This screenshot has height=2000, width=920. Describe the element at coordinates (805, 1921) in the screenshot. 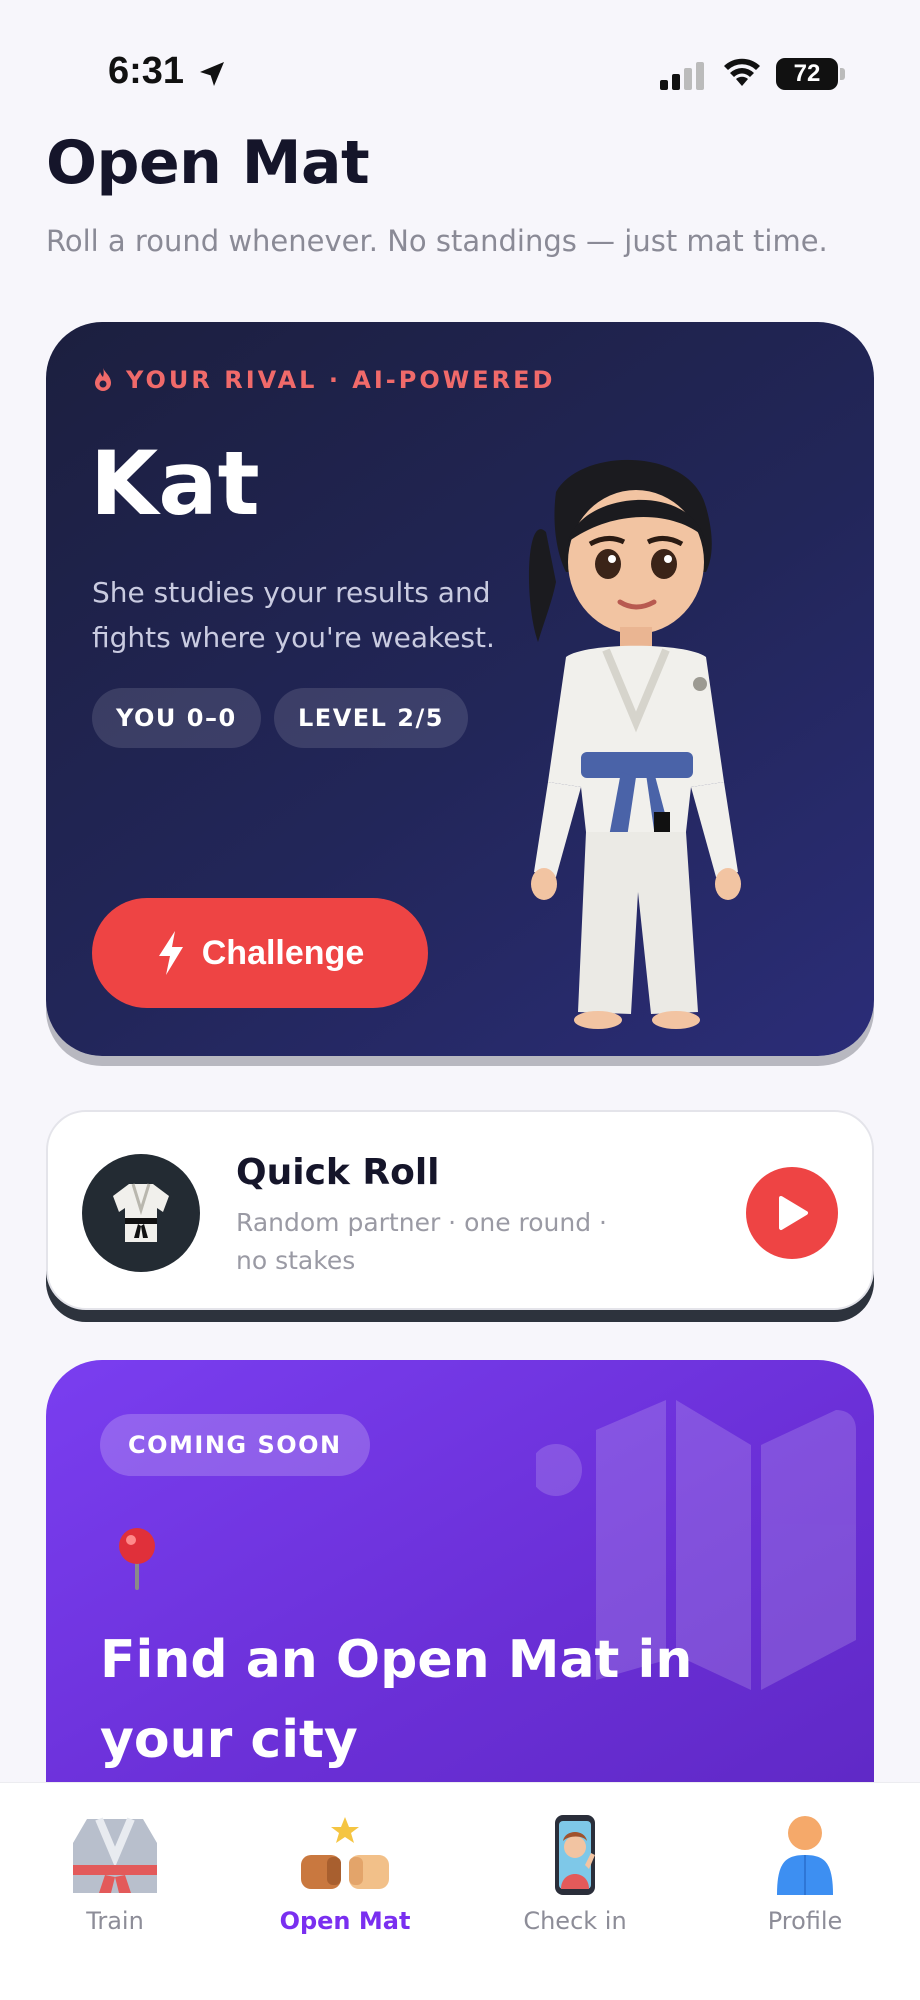

I see `tab-profile-label: Profile` at that location.